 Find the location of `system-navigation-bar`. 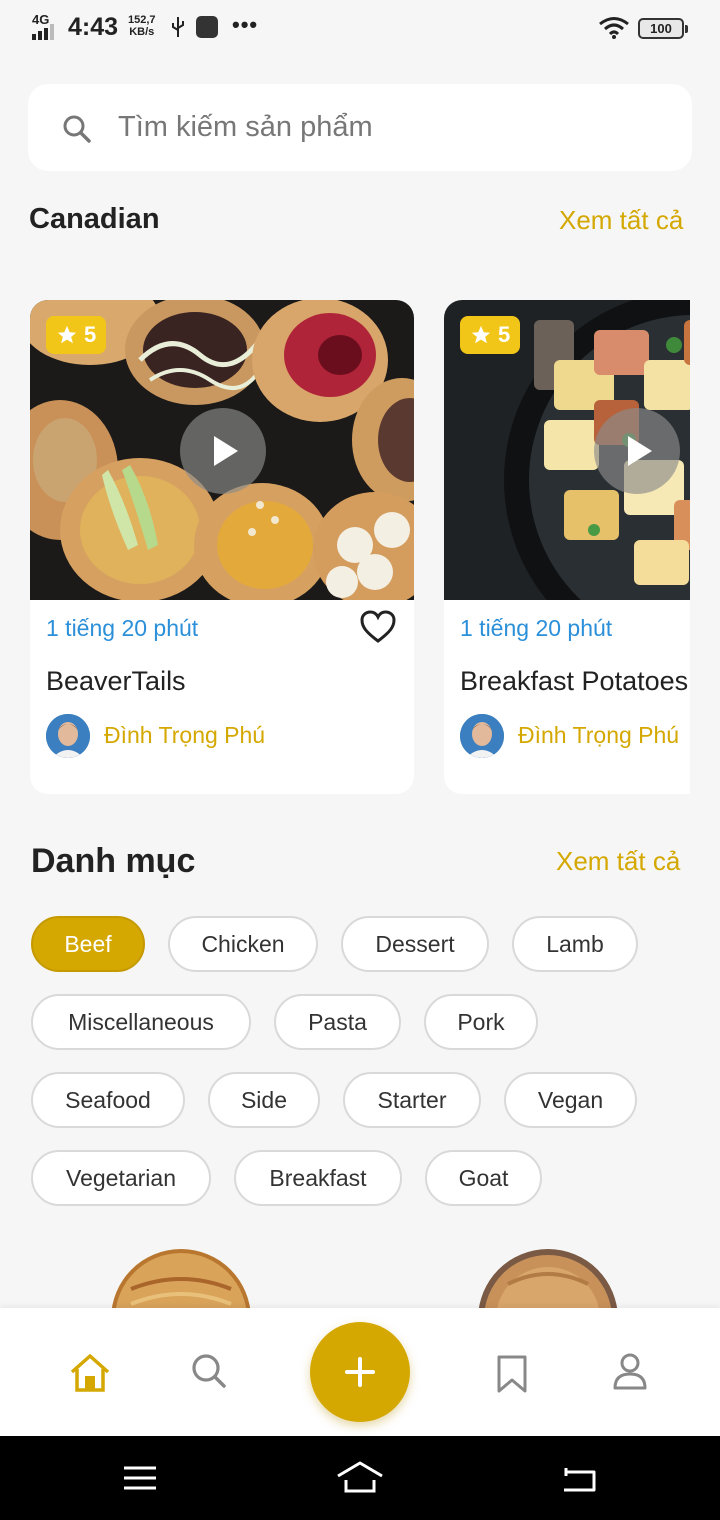

system-navigation-bar is located at coordinates (360, 1478).